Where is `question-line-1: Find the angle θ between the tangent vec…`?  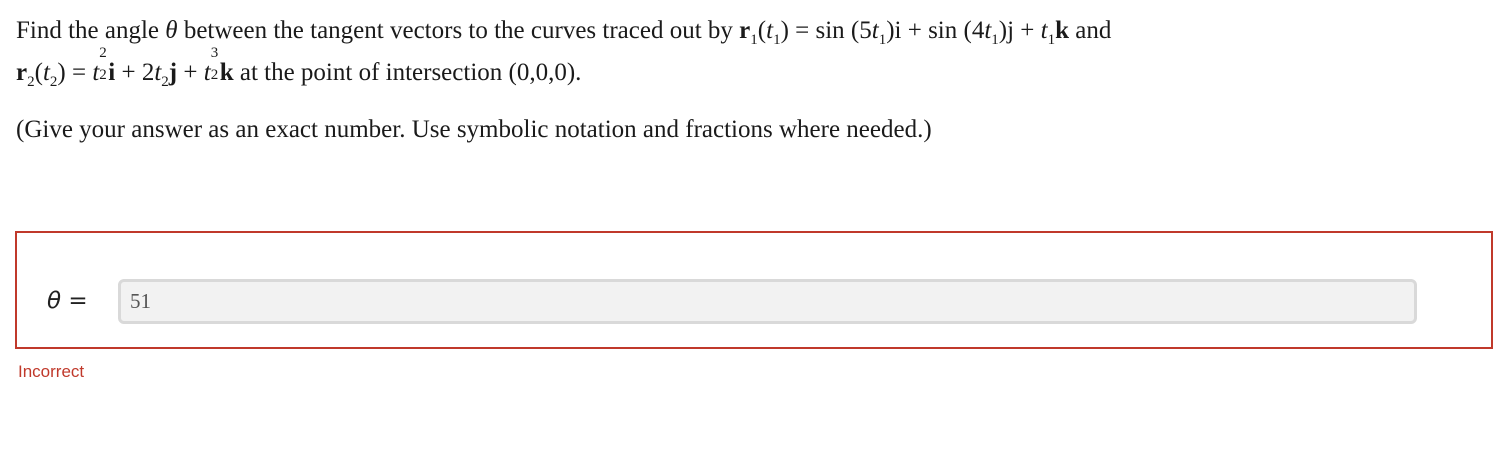 question-line-1: Find the angle θ between the tangent vec… is located at coordinates (756, 31).